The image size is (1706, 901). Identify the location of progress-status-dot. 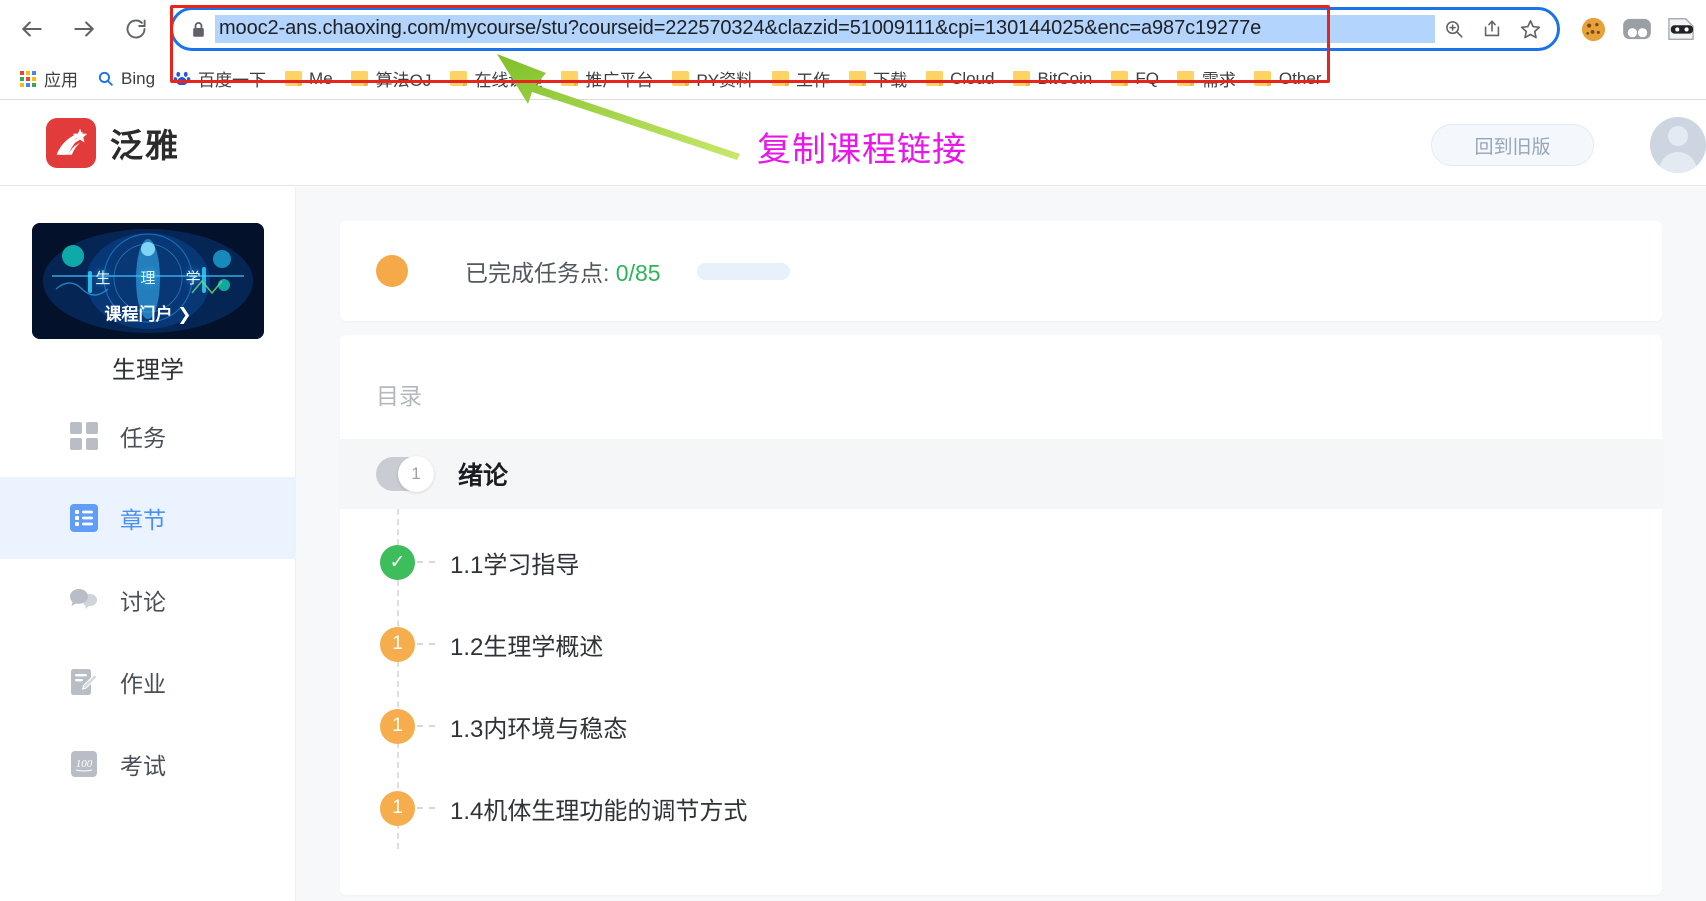
(392, 271).